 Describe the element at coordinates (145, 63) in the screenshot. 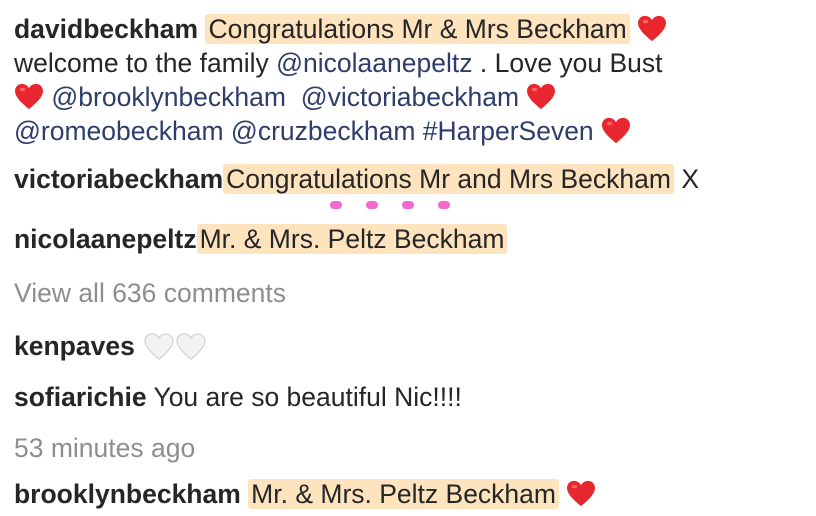

I see `comment-text: welcome to the family` at that location.